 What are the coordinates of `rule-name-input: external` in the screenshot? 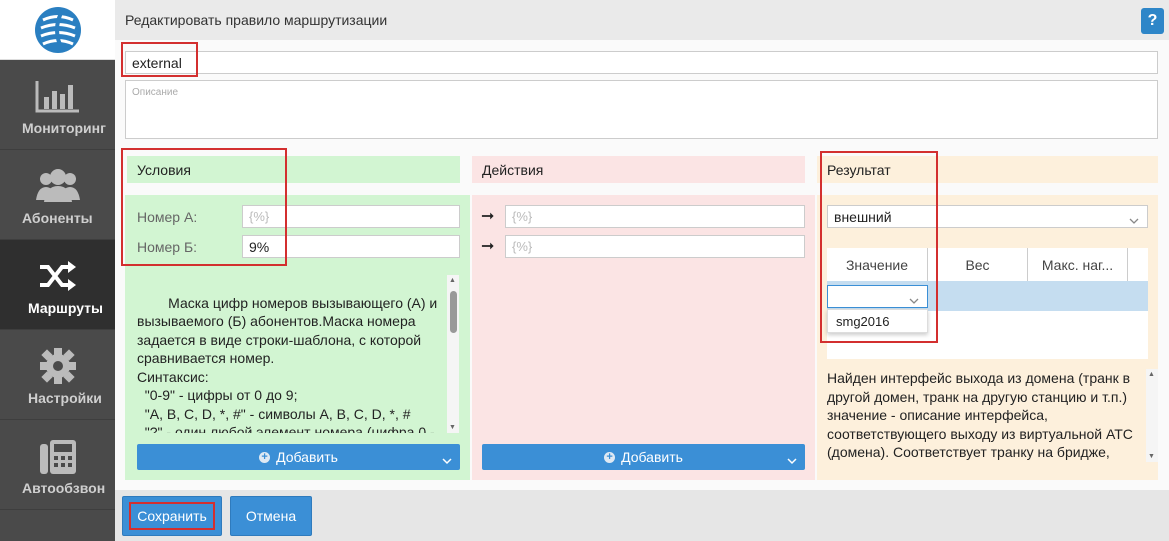 It's located at (641, 62).